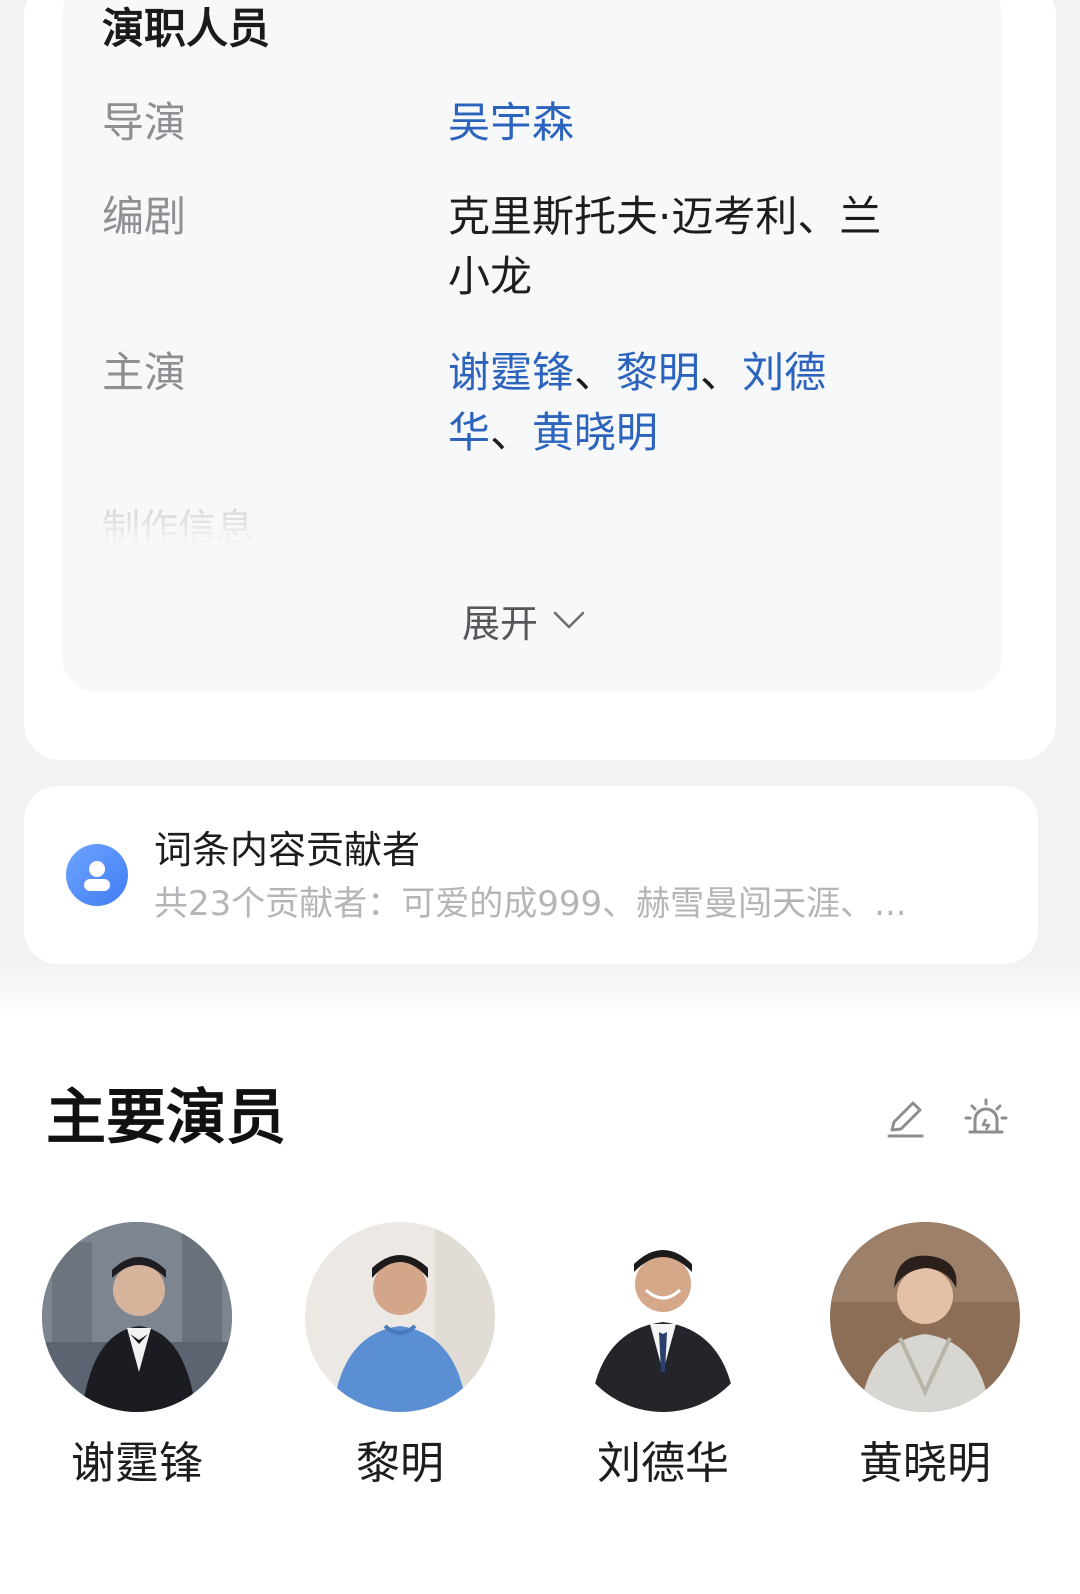 This screenshot has height=1594, width=1080. I want to click on writer-label: 编剧, so click(144, 216).